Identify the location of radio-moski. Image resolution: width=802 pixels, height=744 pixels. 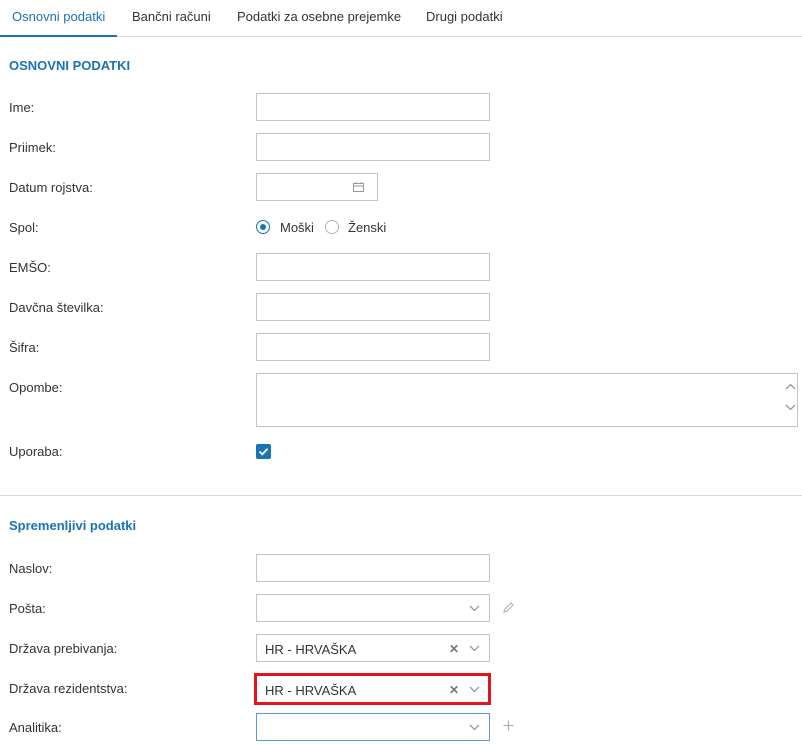
(263, 227).